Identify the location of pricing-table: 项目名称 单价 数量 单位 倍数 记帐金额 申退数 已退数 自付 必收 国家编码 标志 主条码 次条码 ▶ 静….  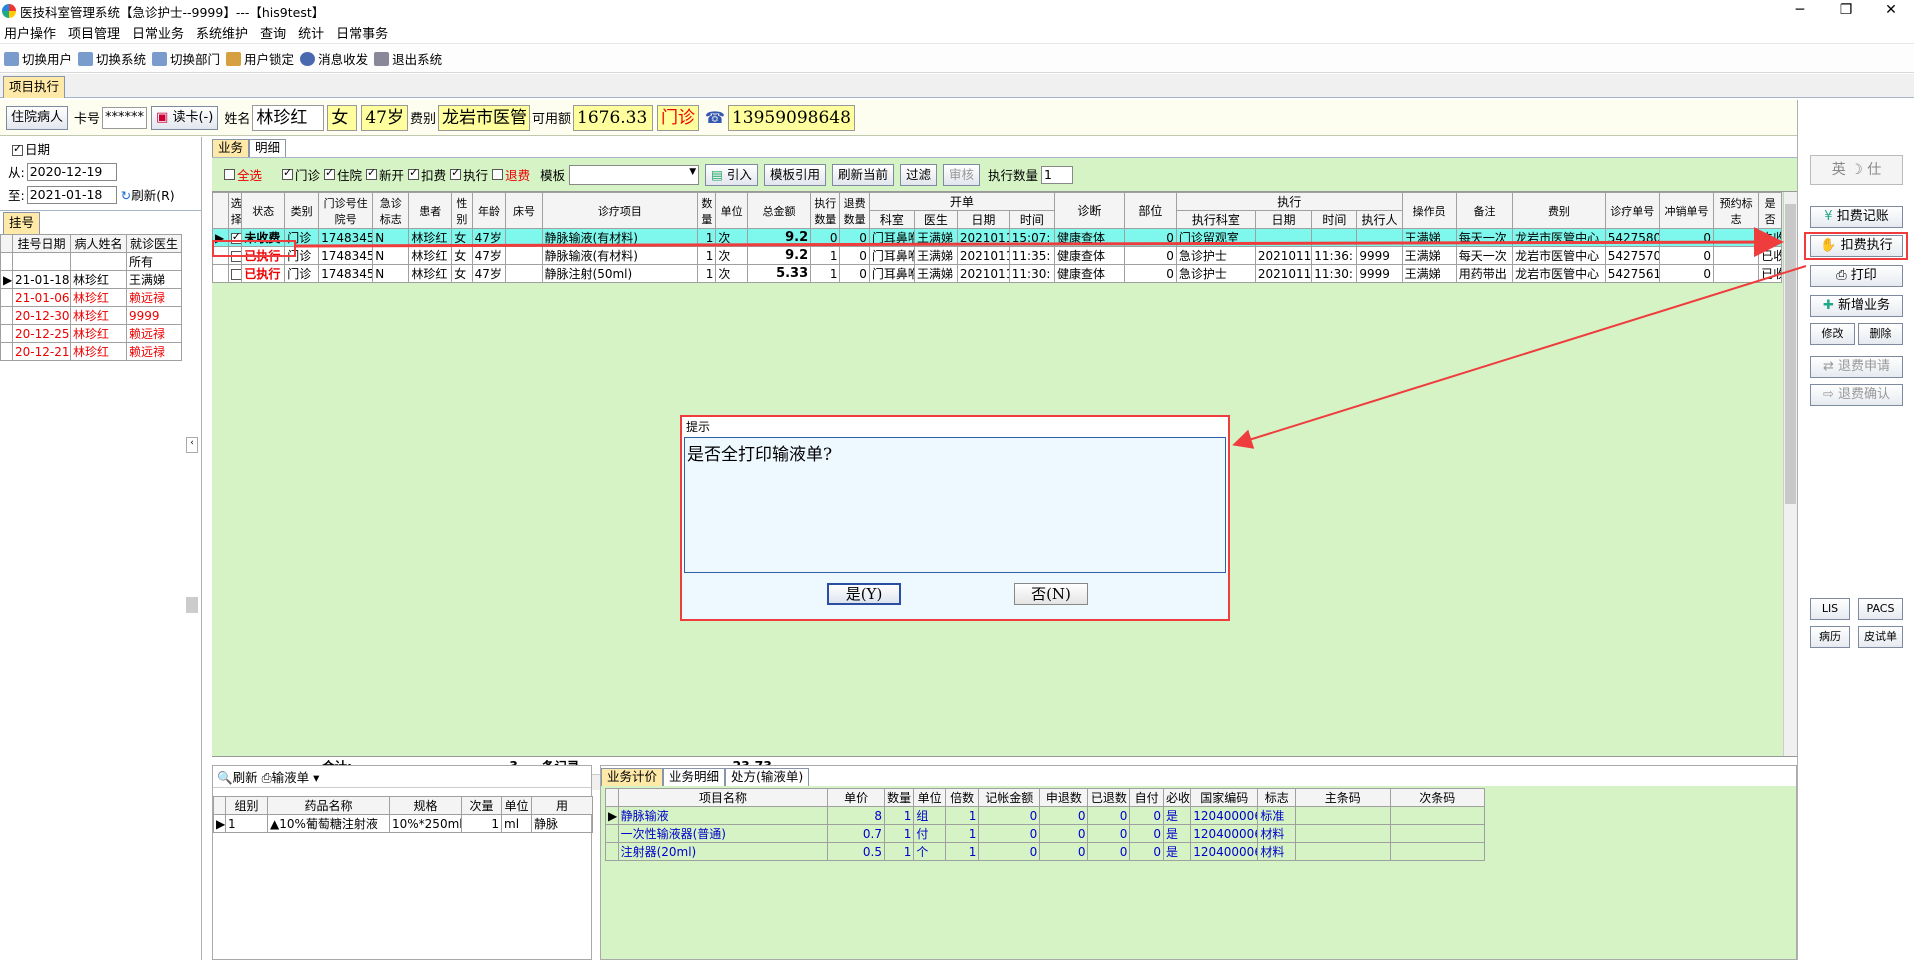
(1045, 824).